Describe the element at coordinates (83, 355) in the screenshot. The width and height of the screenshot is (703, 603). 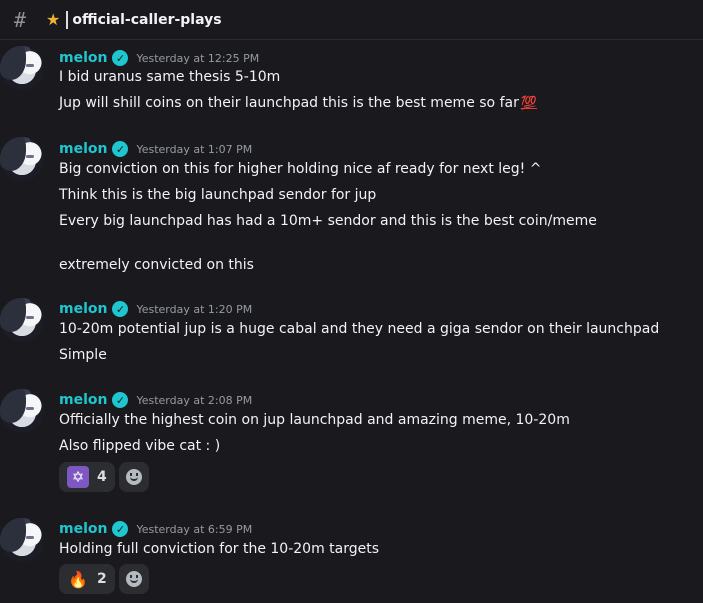
I see `message-text: Simple` at that location.